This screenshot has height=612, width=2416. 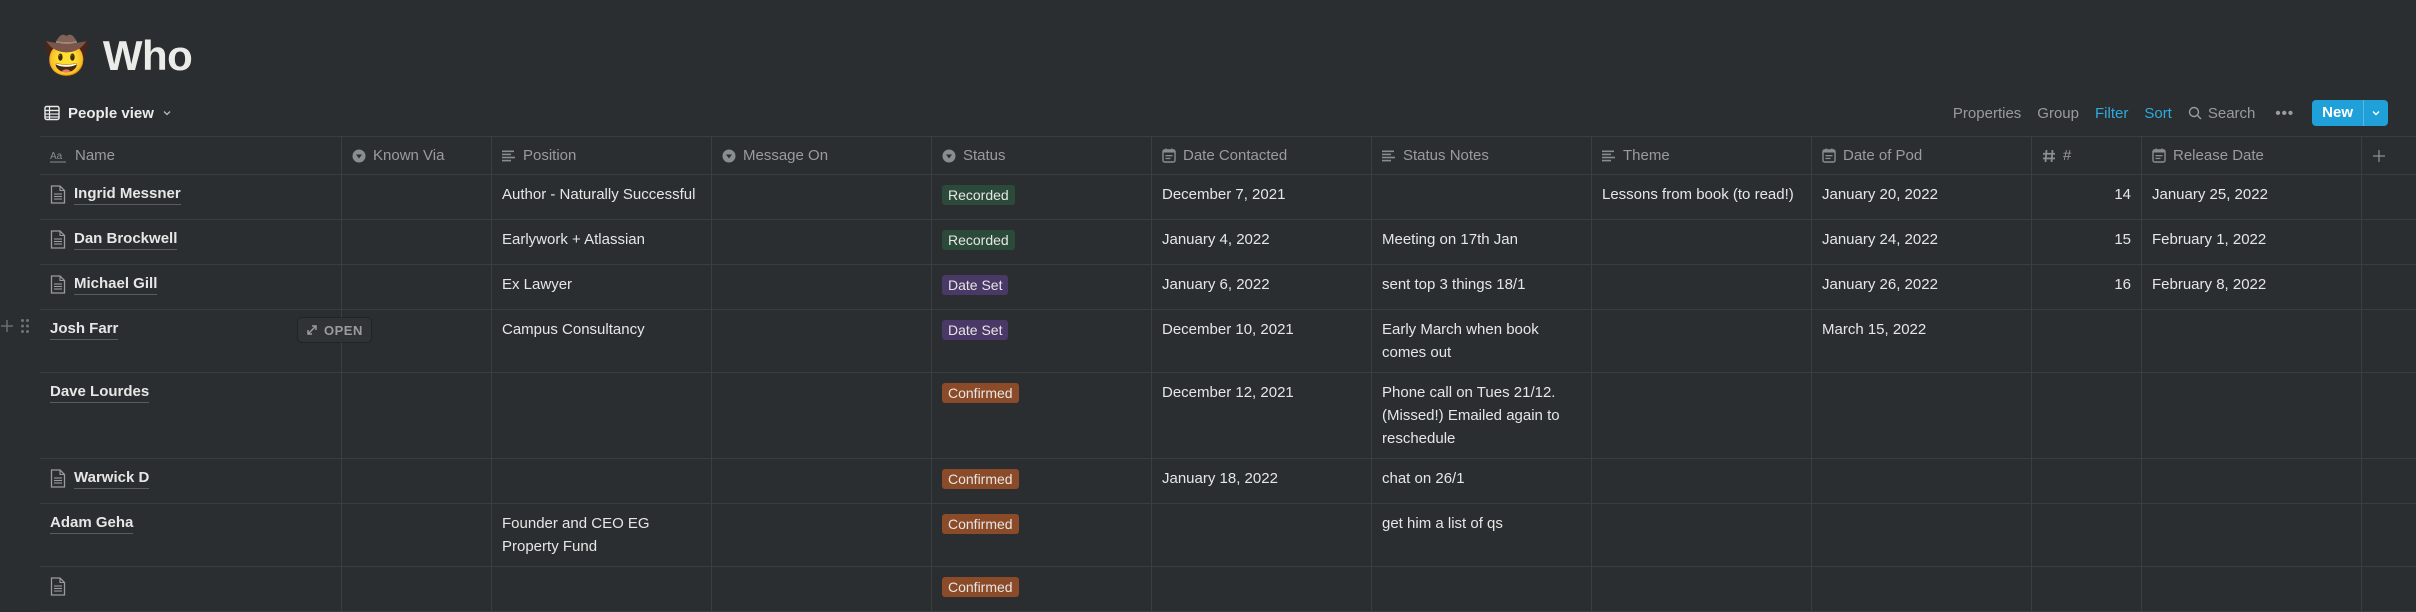 I want to click on column-header-known-via: Known Via, so click(x=417, y=155).